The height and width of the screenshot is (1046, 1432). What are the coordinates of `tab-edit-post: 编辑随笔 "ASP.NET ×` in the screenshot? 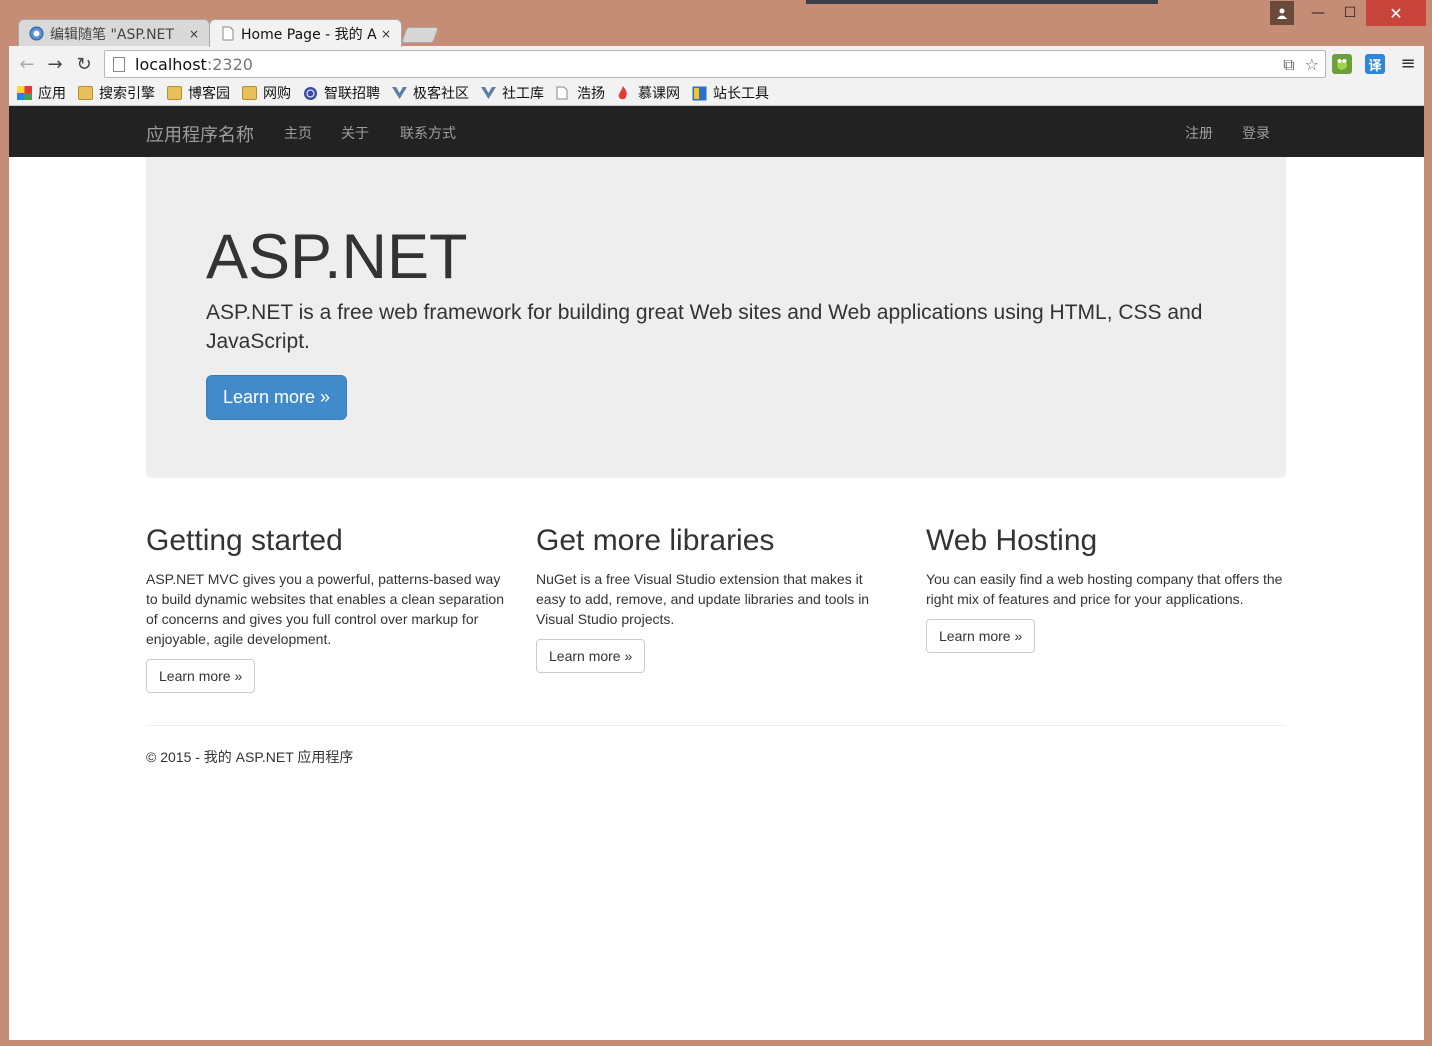 It's located at (114, 33).